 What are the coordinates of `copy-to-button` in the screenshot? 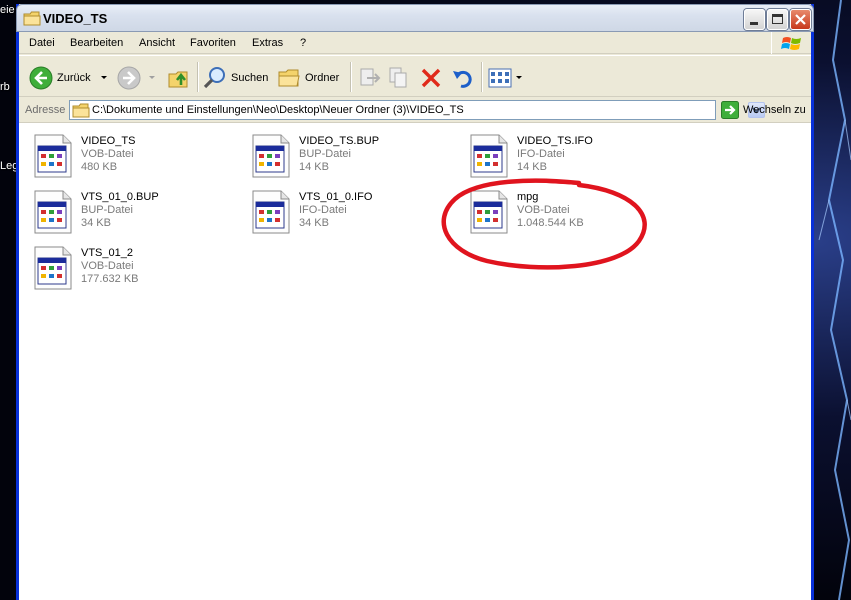 It's located at (399, 78).